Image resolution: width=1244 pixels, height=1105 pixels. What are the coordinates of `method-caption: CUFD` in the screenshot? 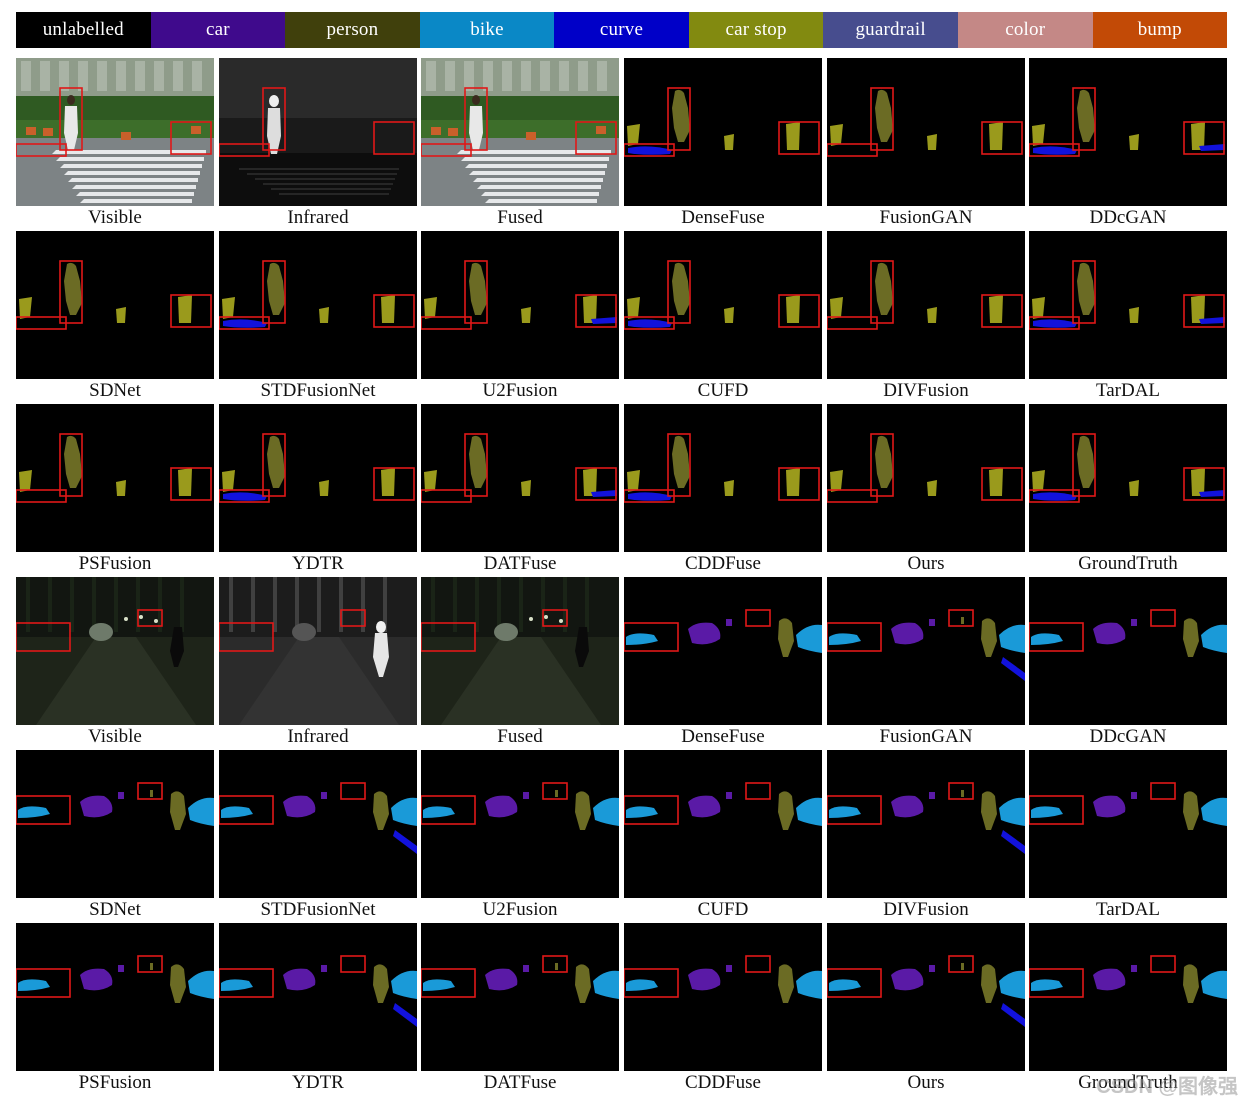 It's located at (723, 909).